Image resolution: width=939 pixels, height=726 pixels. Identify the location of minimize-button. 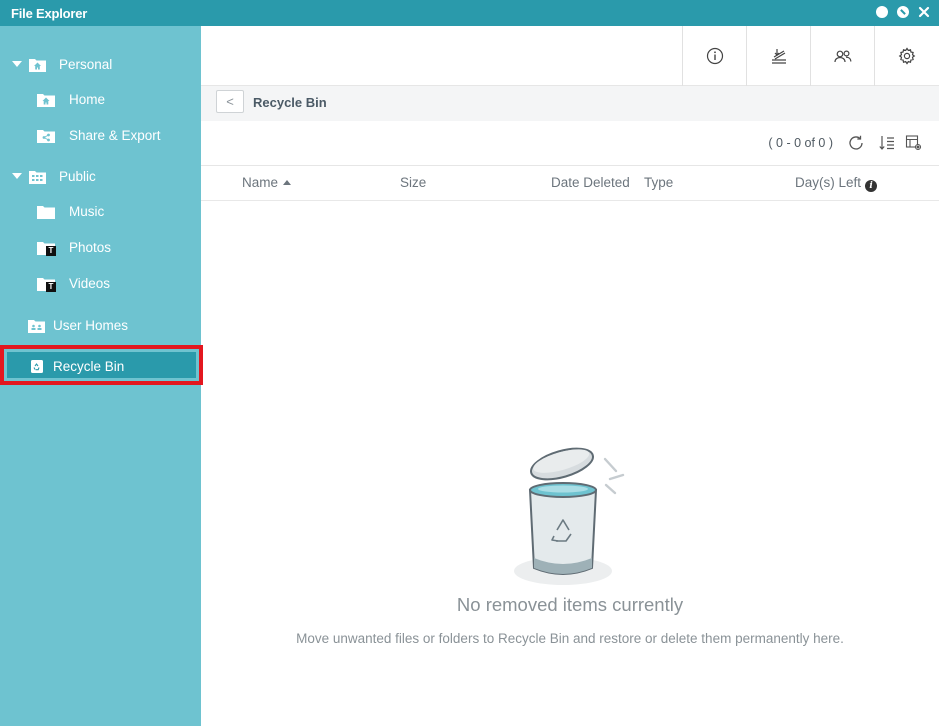
(882, 12).